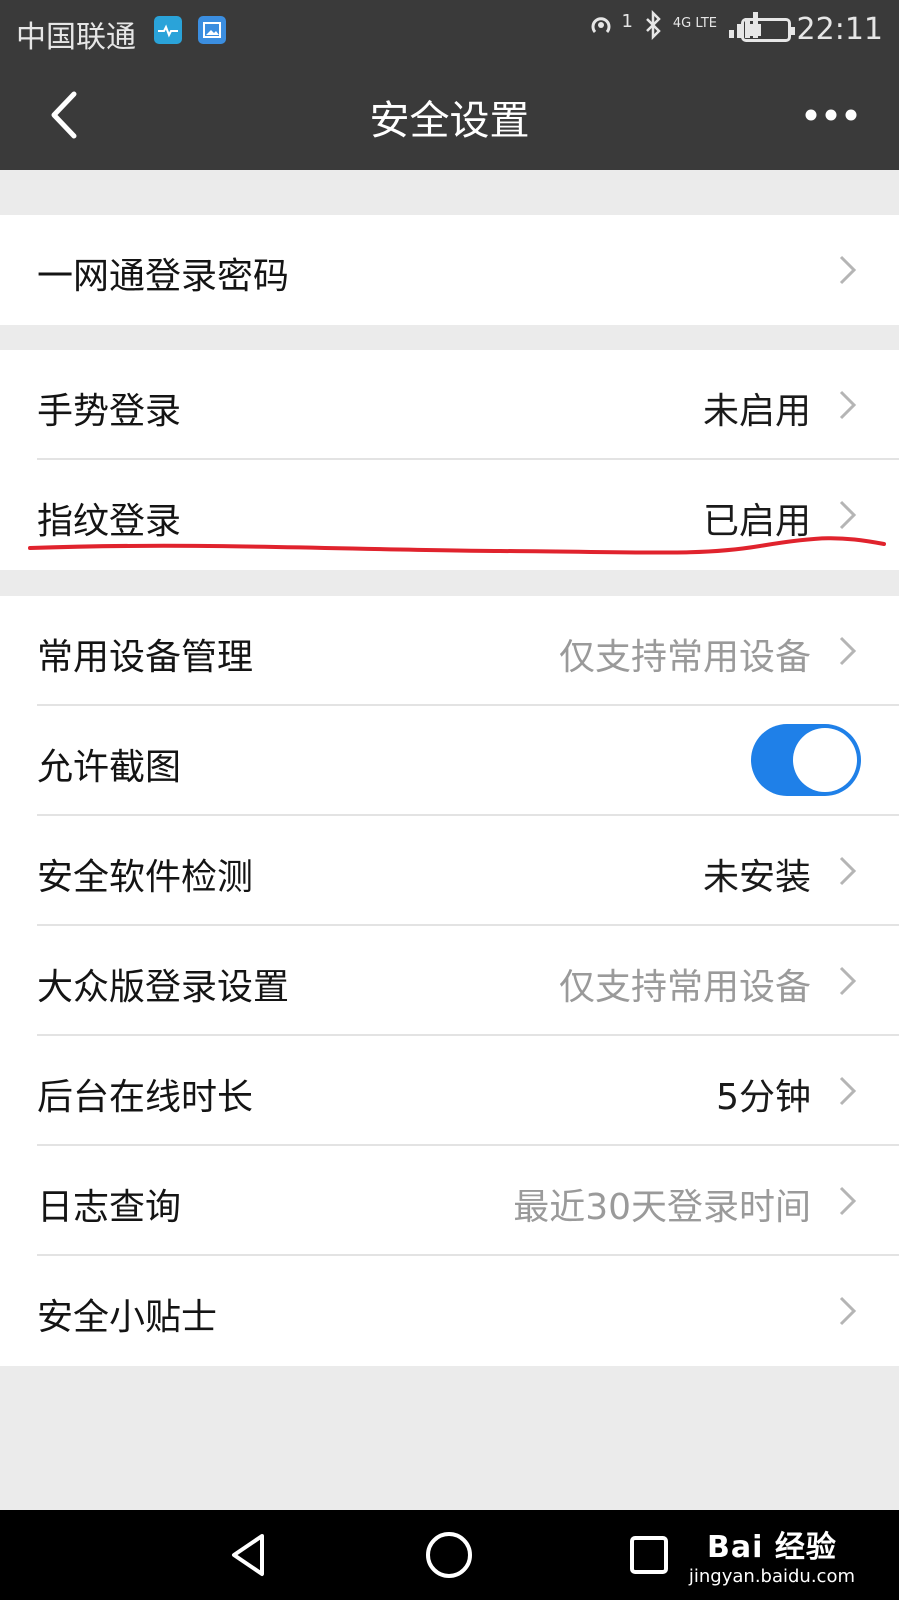 The image size is (899, 1600). Describe the element at coordinates (449, 871) in the screenshot. I see `row-security-software: 安全软件检测 未安装` at that location.